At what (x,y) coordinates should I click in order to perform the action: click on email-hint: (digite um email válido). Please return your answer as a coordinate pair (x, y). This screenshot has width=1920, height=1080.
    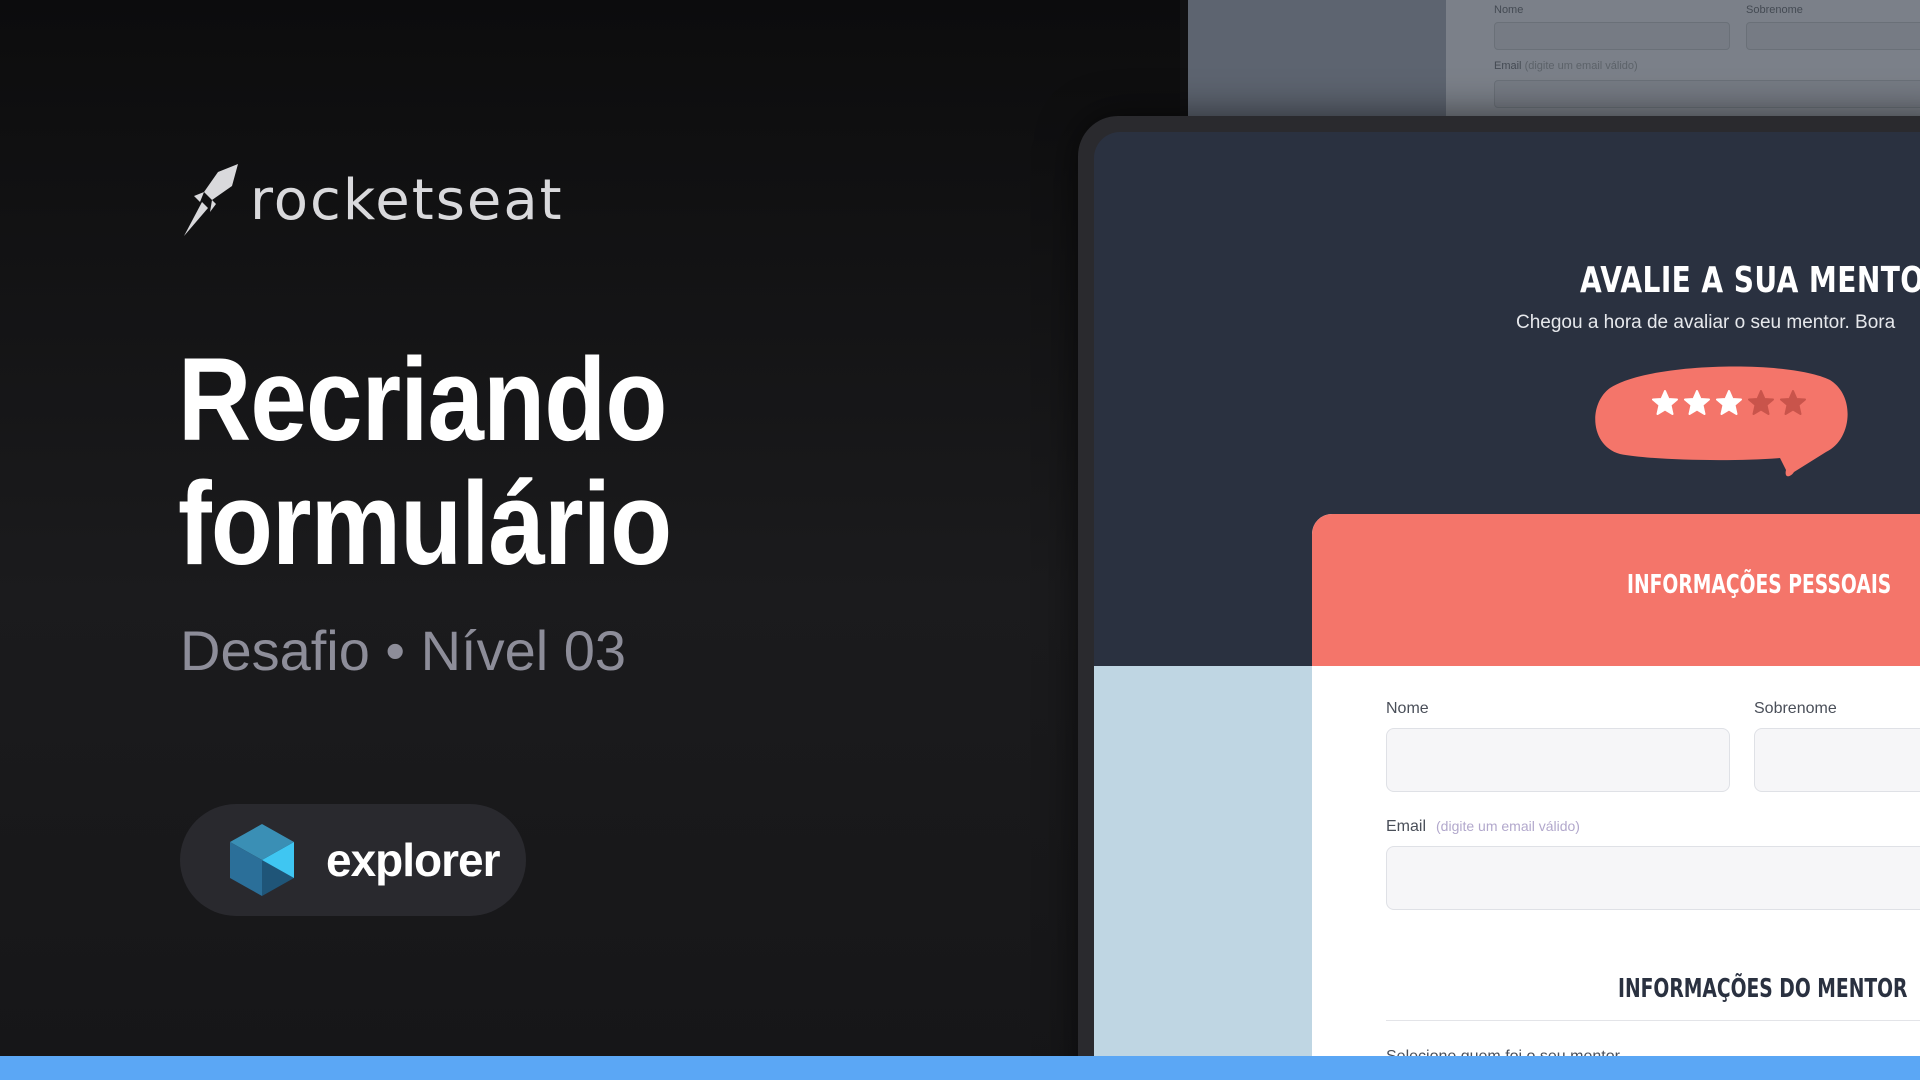
    Looking at the image, I should click on (1508, 826).